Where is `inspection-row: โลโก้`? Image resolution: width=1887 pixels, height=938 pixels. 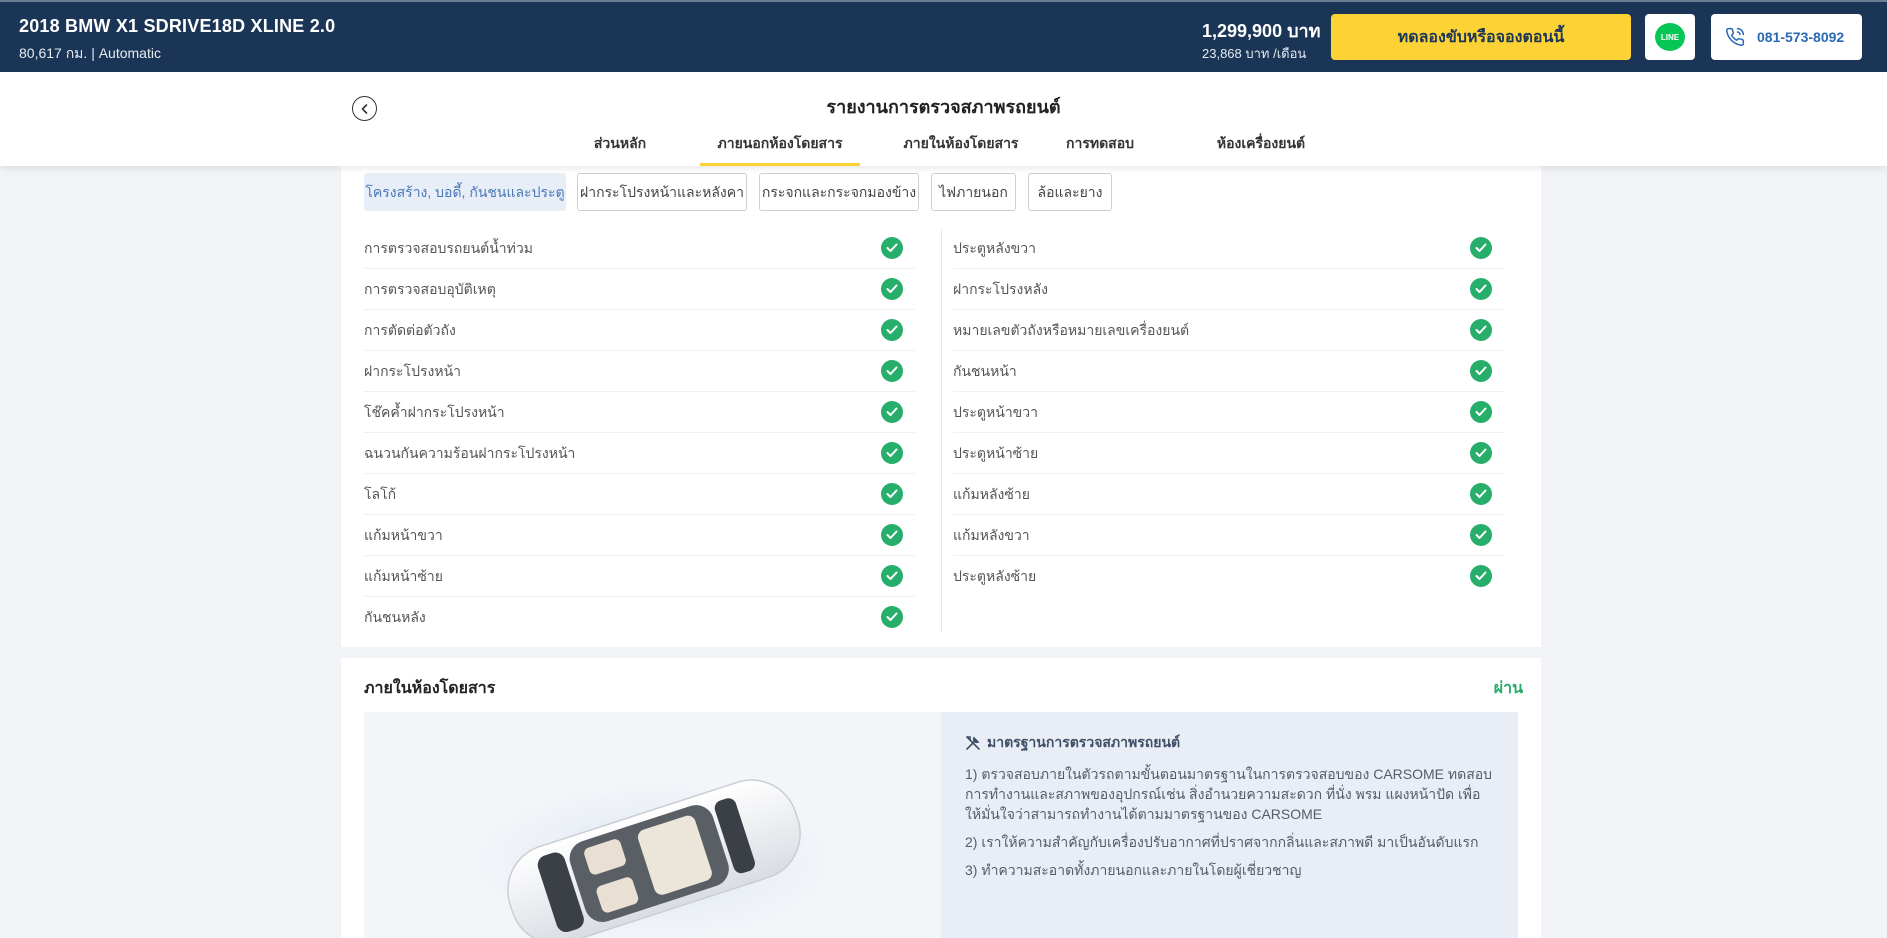
inspection-row: โลโก้ is located at coordinates (639, 494).